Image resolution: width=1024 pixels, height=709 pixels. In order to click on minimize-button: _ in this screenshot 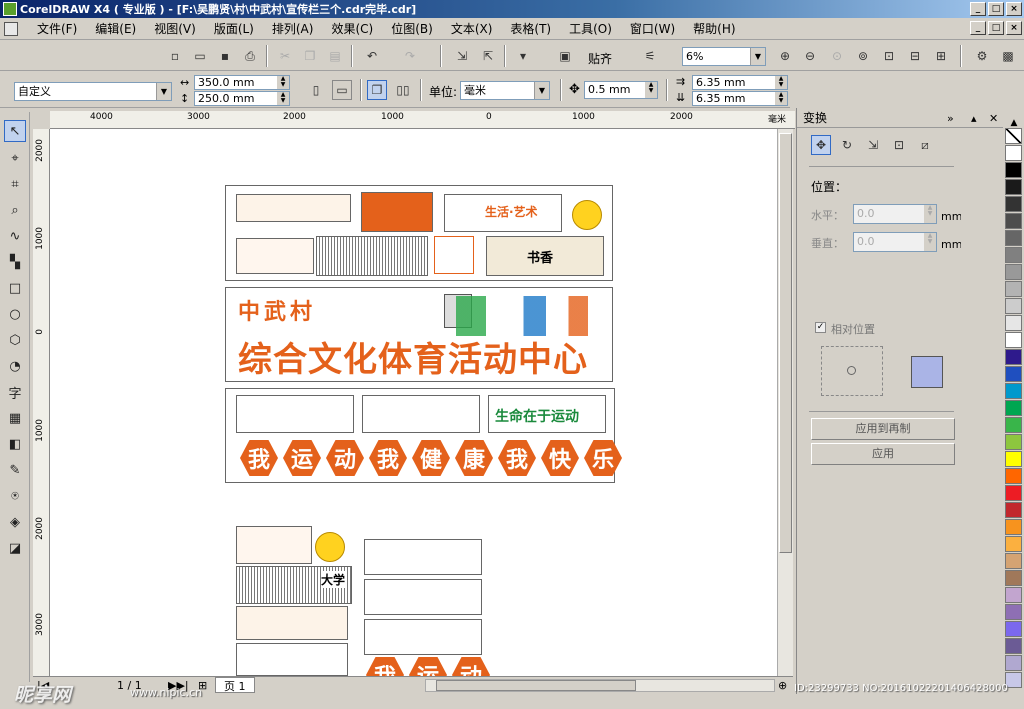, I will do `click(978, 9)`.